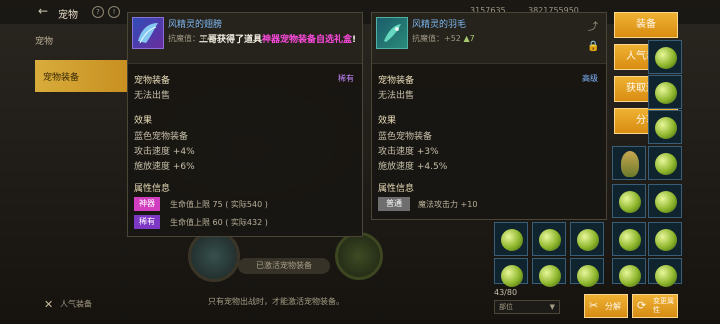 This screenshot has width=720, height=324. What do you see at coordinates (646, 25) in the screenshot?
I see `equip-button: 装备` at bounding box center [646, 25].